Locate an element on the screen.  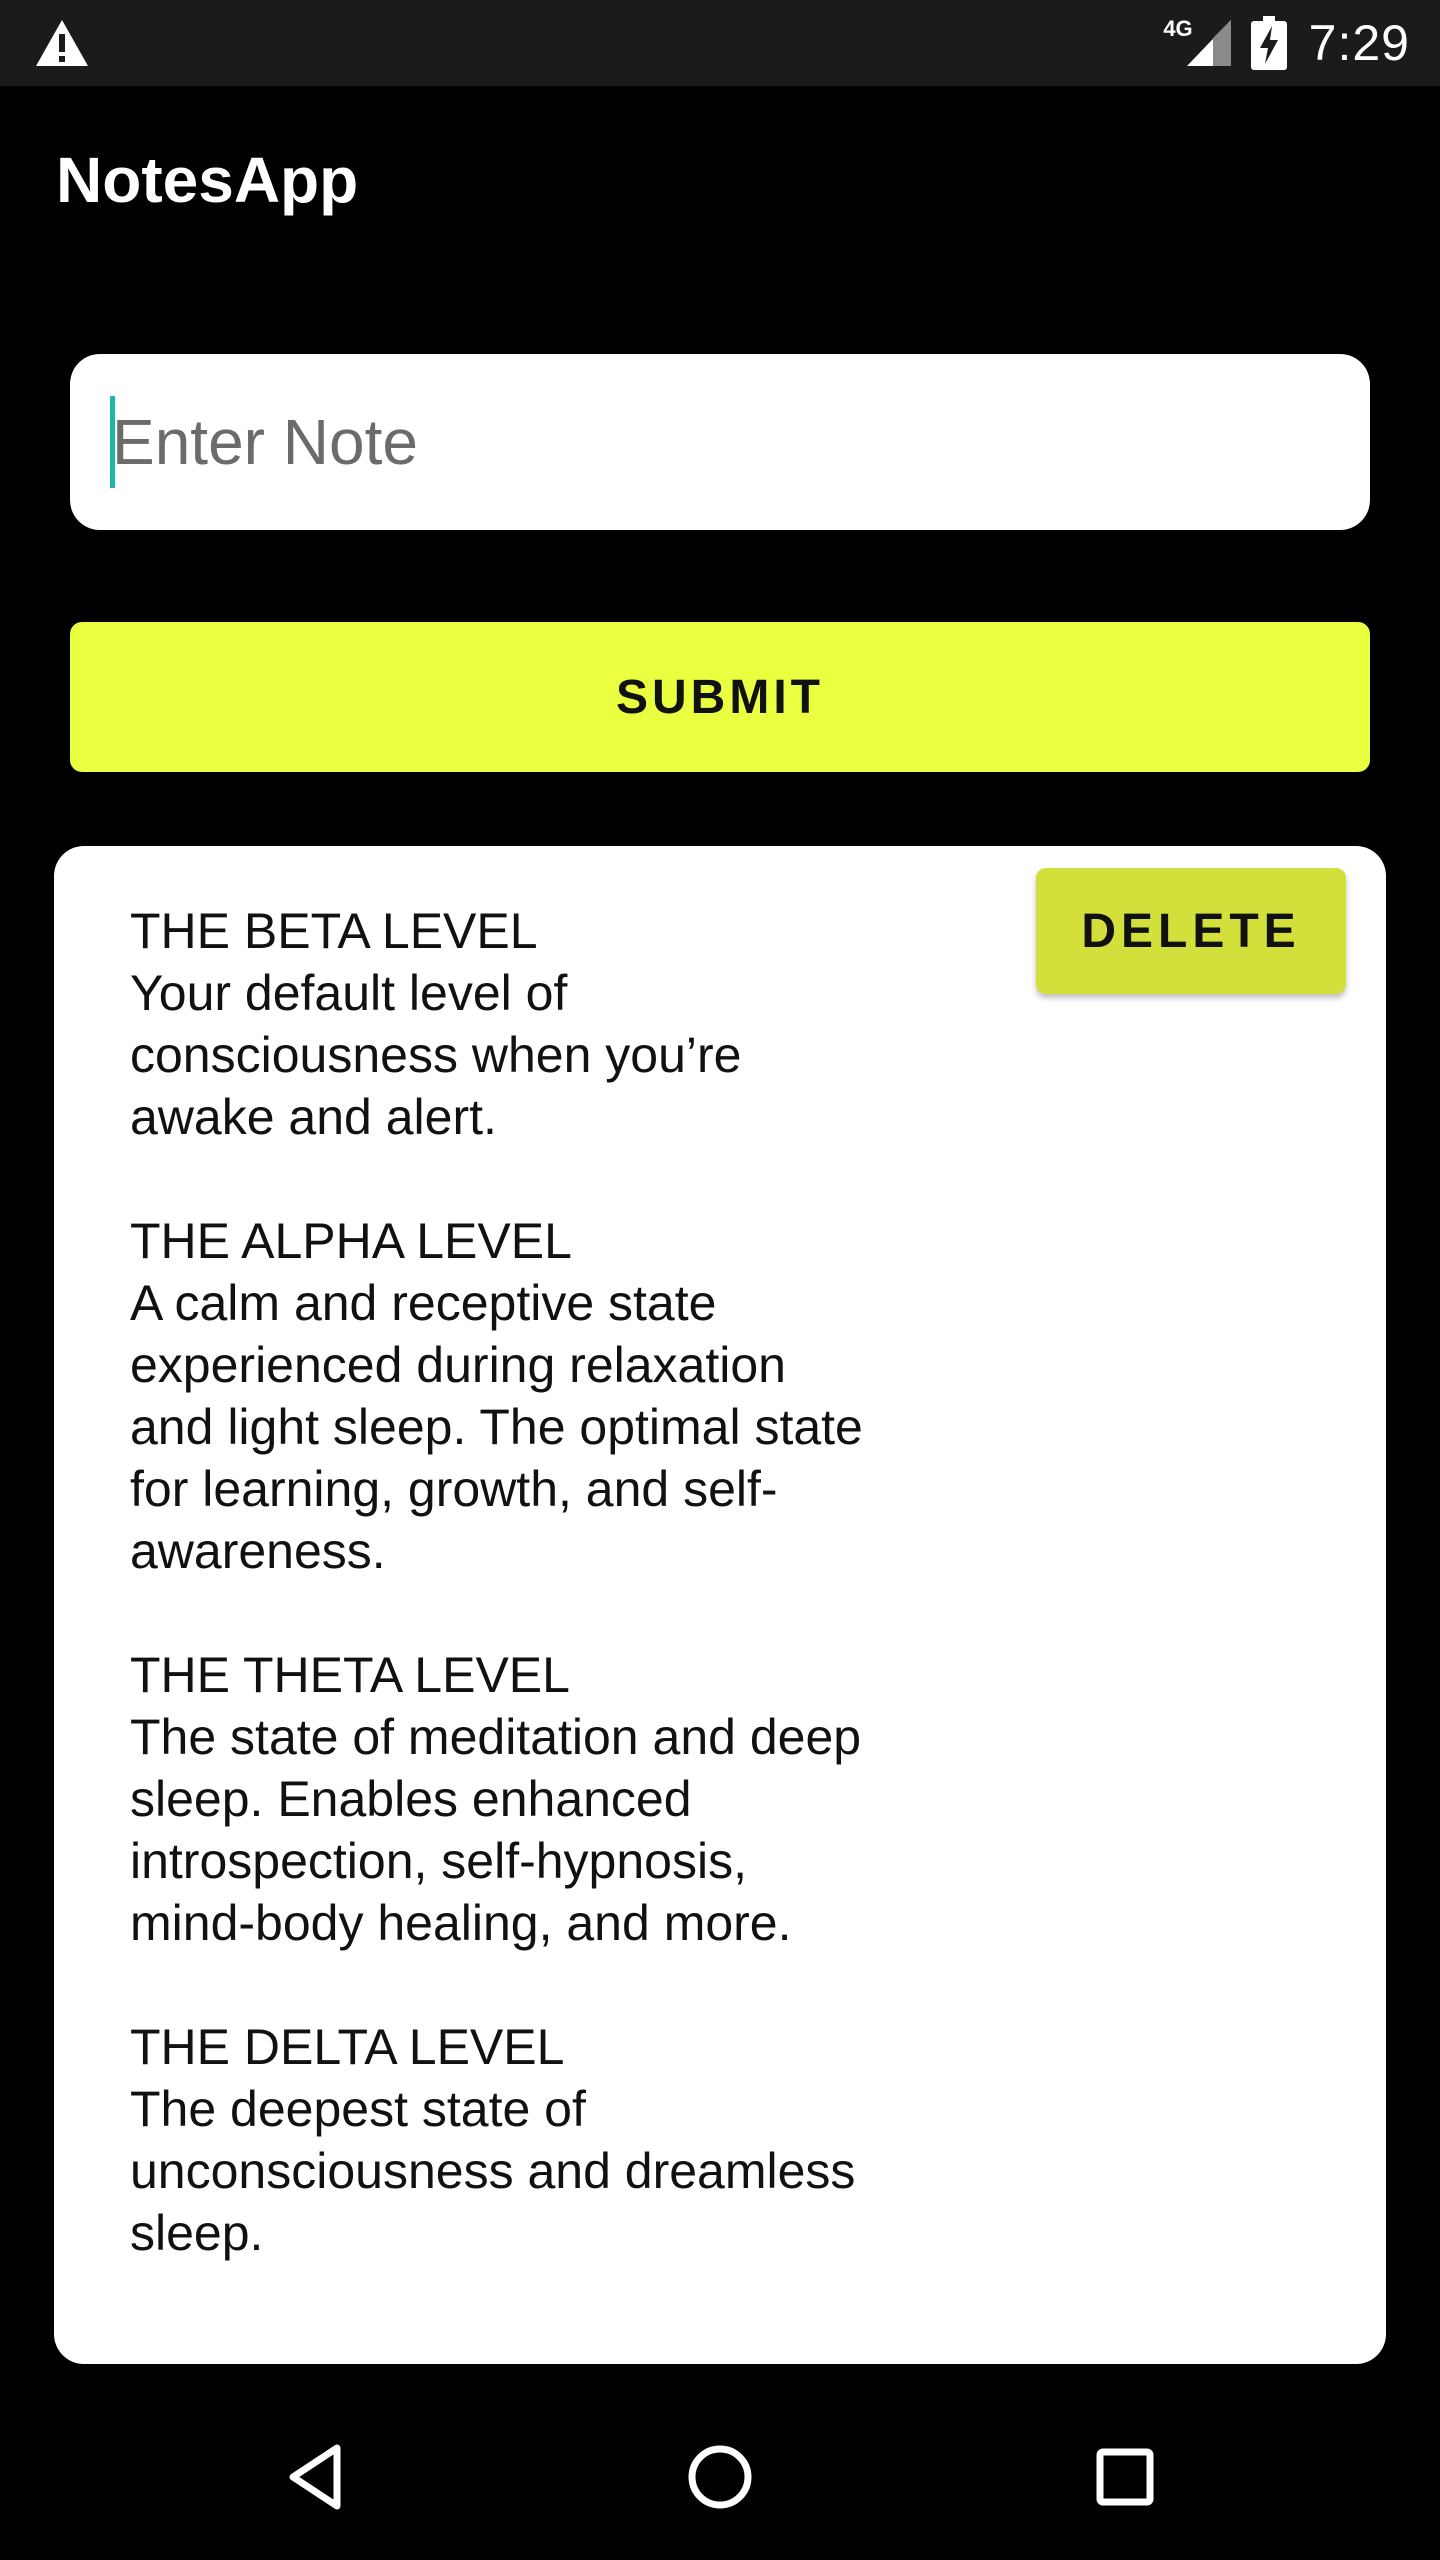
home-icon is located at coordinates (720, 2477).